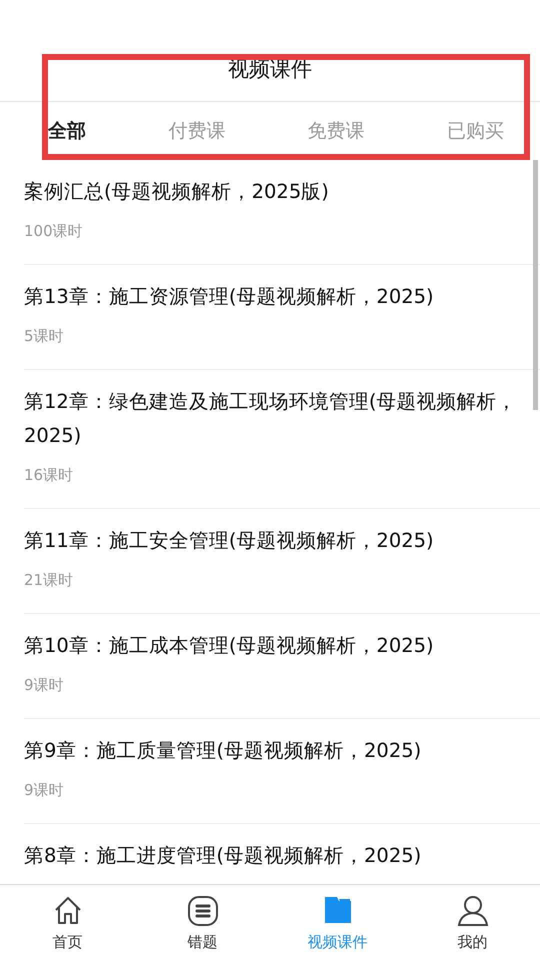 The height and width of the screenshot is (960, 540). What do you see at coordinates (472, 911) in the screenshot?
I see `person-icon` at bounding box center [472, 911].